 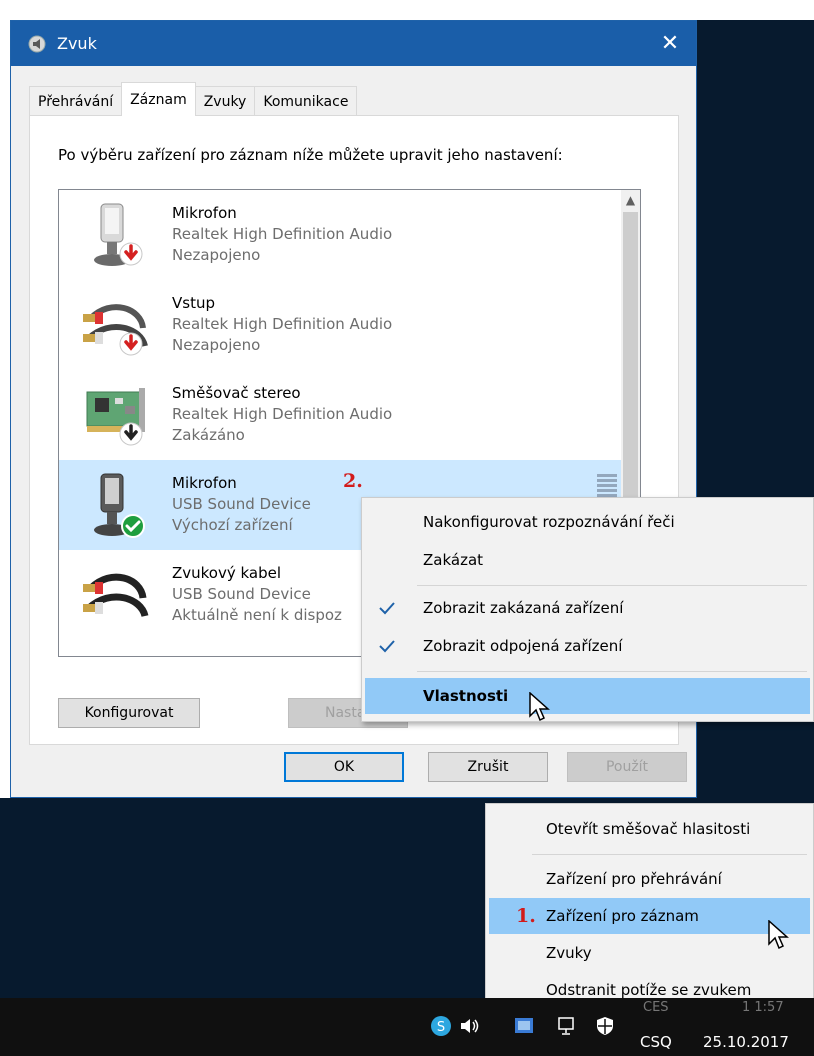 I want to click on desktop-top-strip, so click(x=407, y=10).